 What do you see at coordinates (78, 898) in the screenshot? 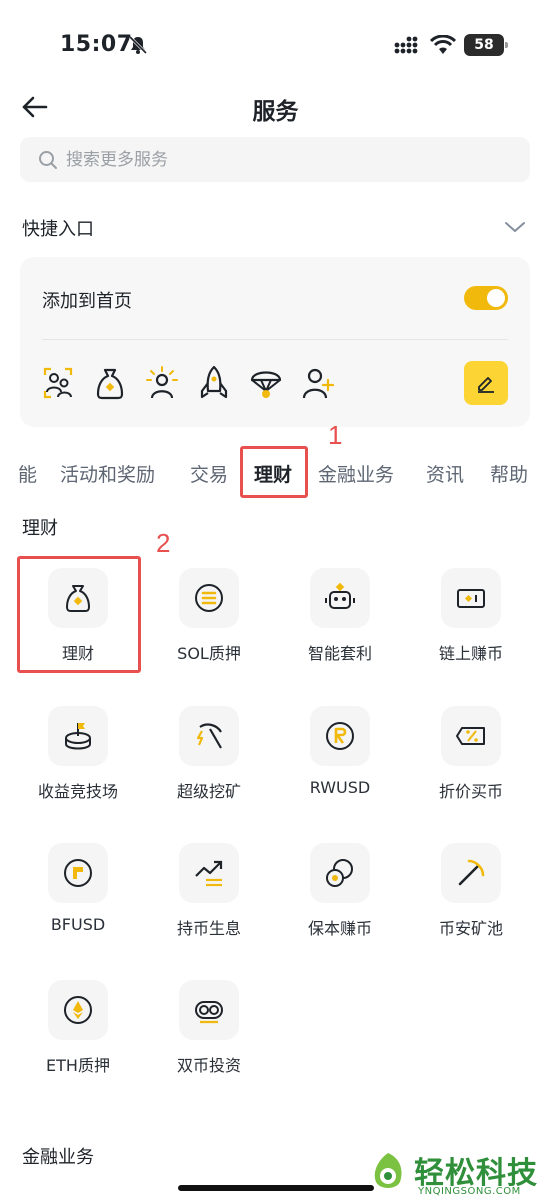
I see `service-bfusd: BFUSD` at bounding box center [78, 898].